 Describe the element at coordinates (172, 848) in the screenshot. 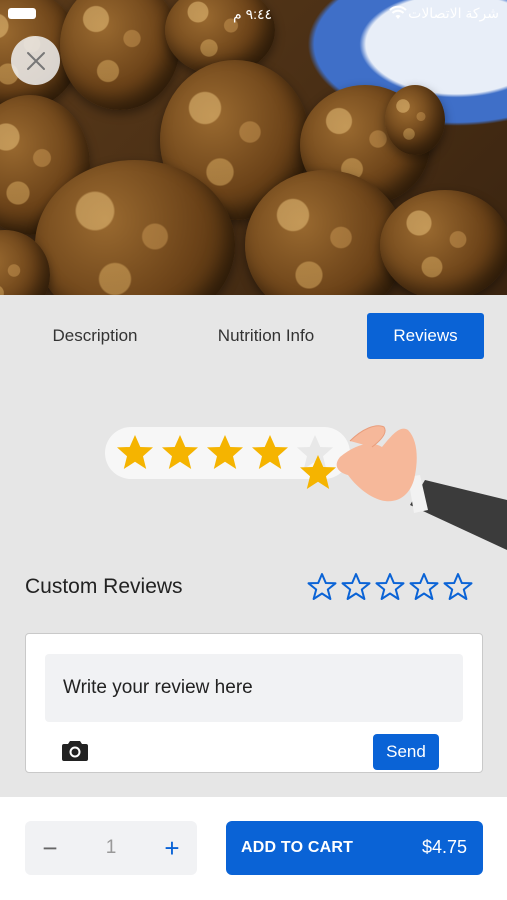

I see `increase-quantity-button: +` at that location.